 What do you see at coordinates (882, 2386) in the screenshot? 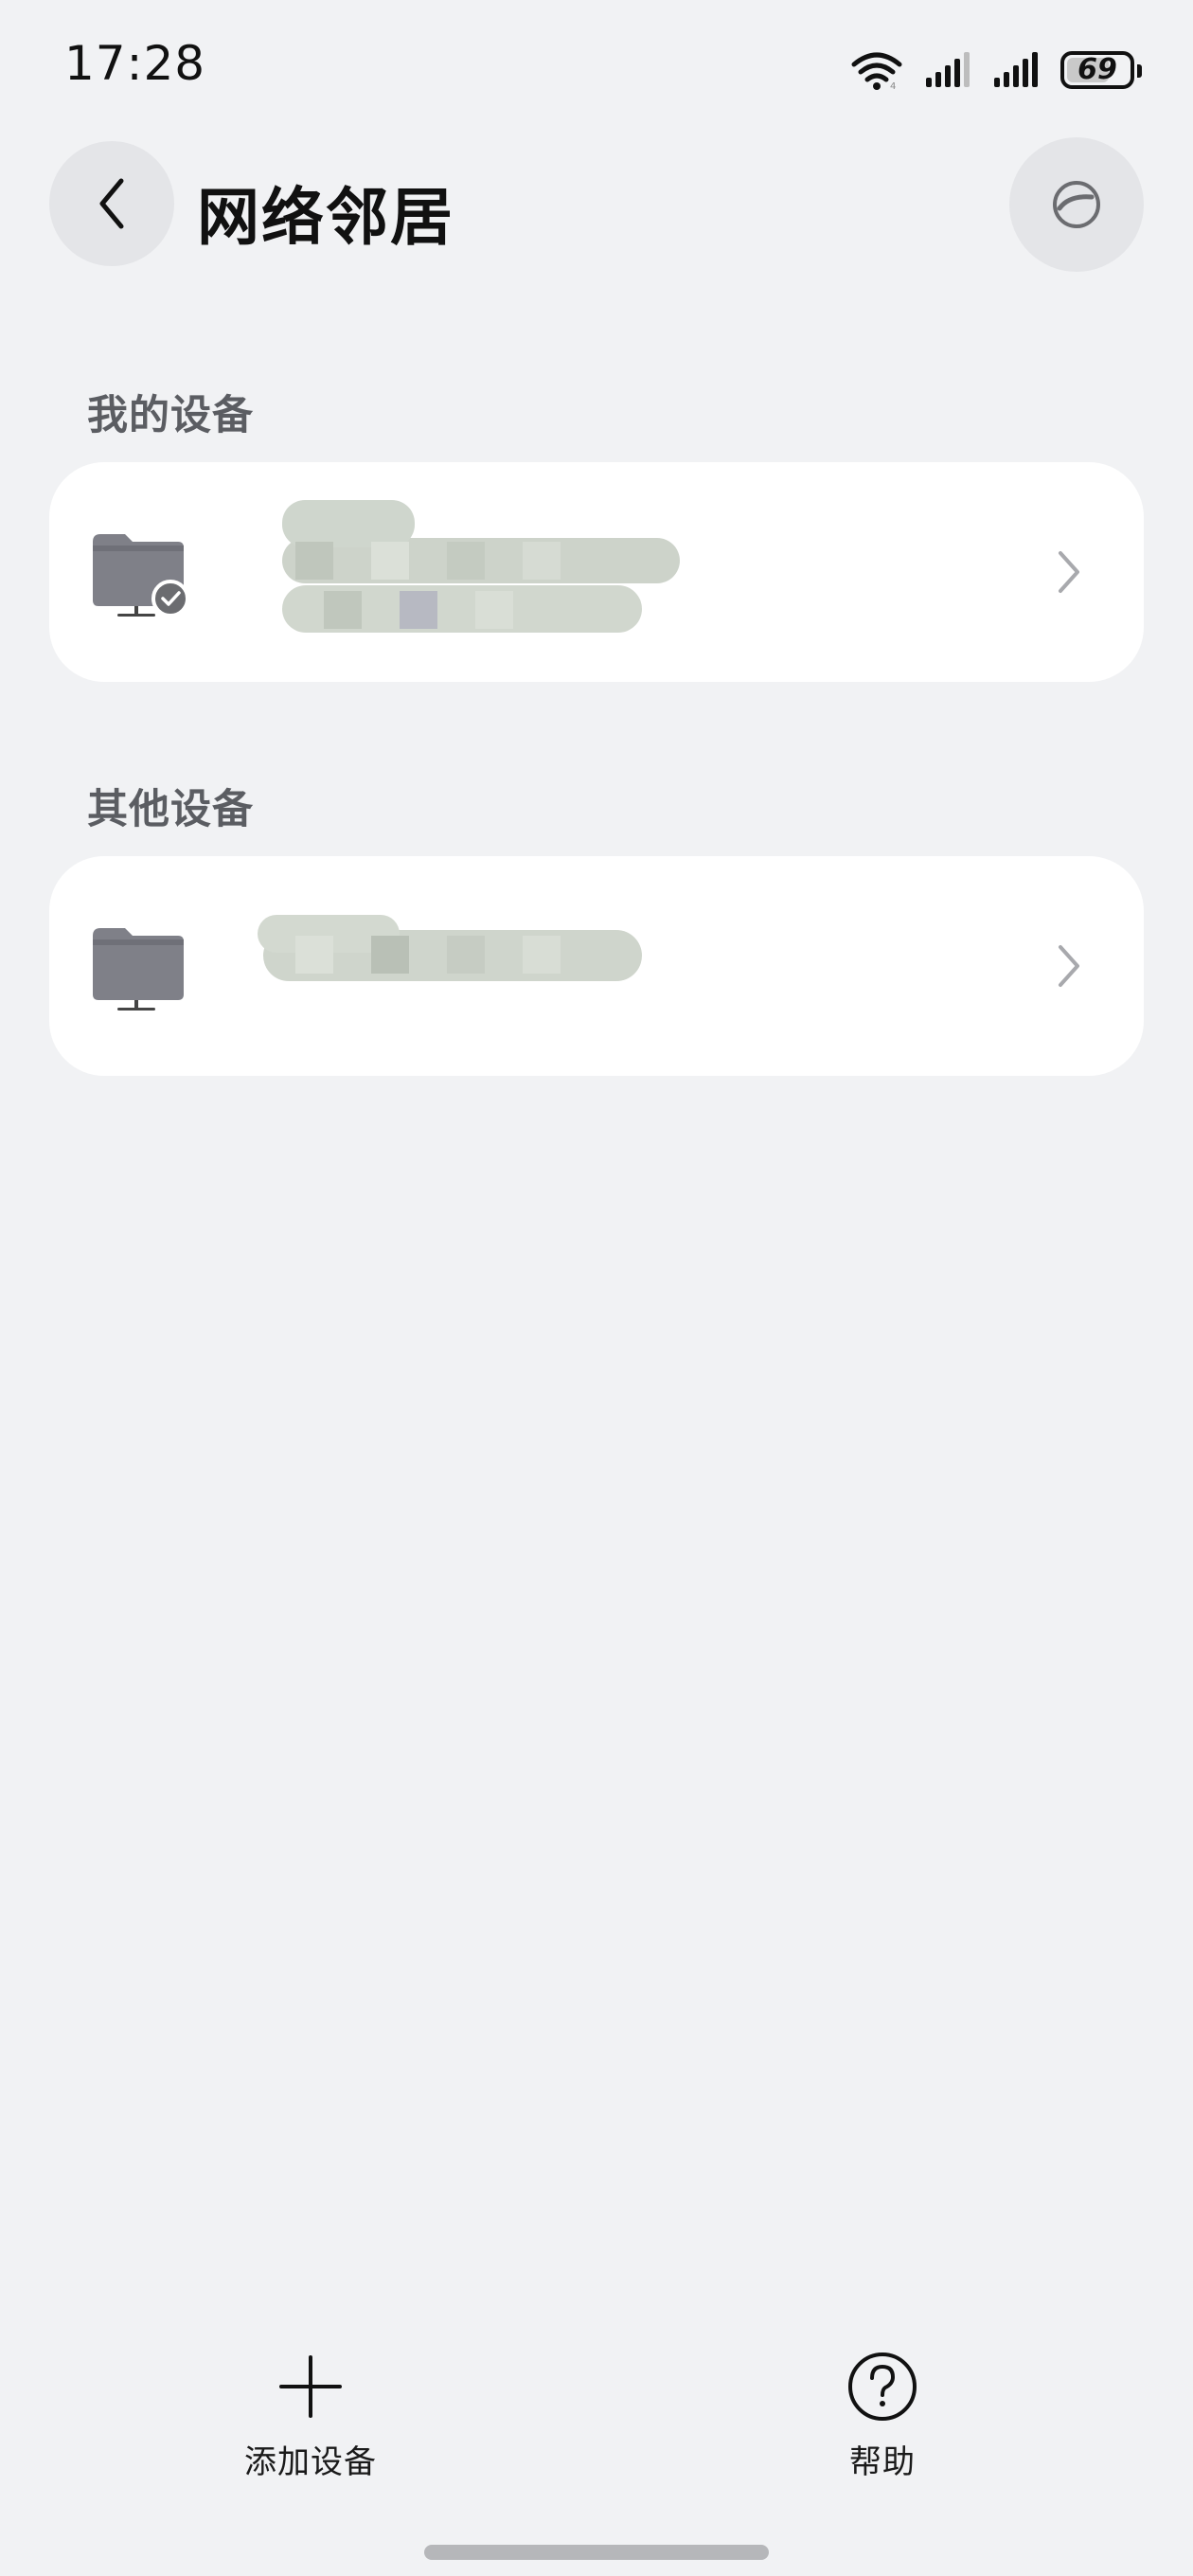
I see `help-icon` at bounding box center [882, 2386].